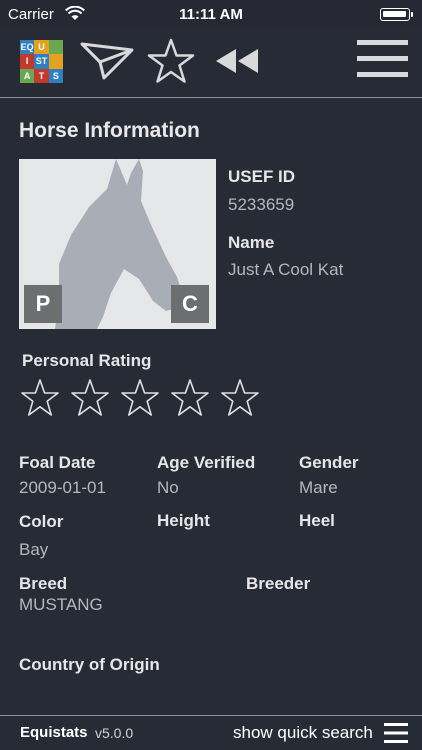 The height and width of the screenshot is (750, 422). What do you see at coordinates (89, 664) in the screenshot?
I see `country-of-origin-label: Country of Origin` at bounding box center [89, 664].